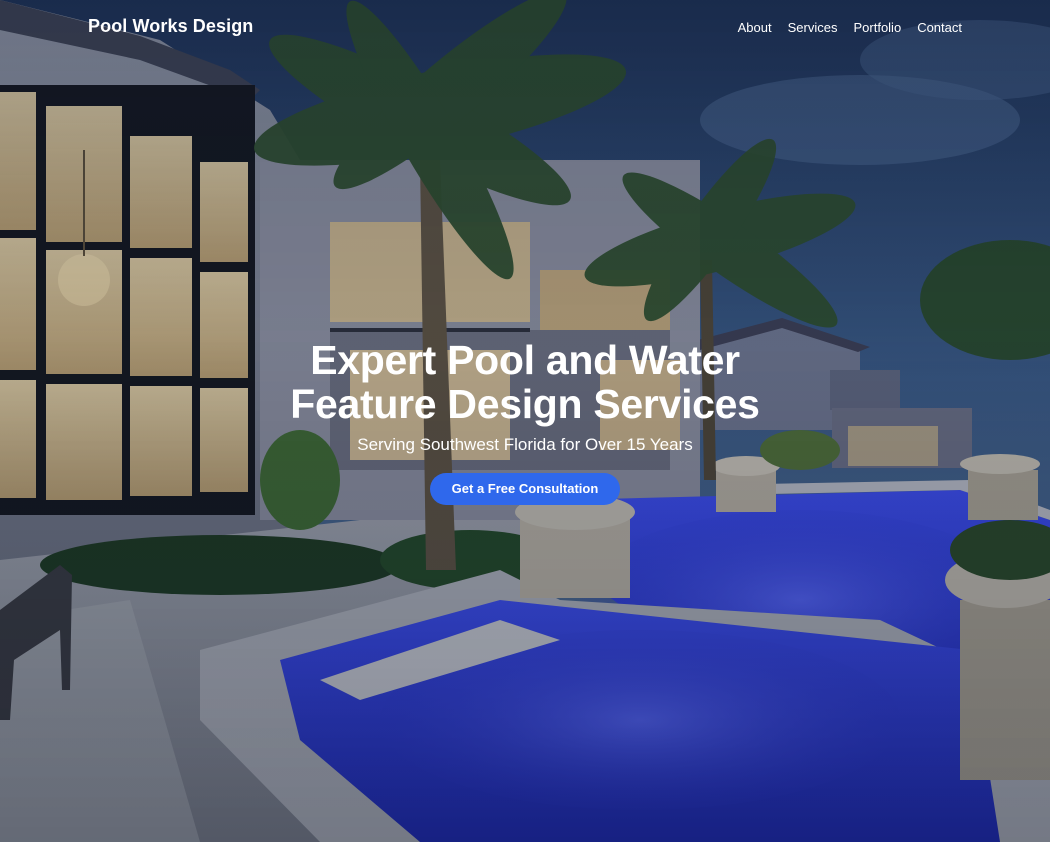 This screenshot has width=1050, height=842. I want to click on hero-headline-line-2: Feature Design Services, so click(525, 404).